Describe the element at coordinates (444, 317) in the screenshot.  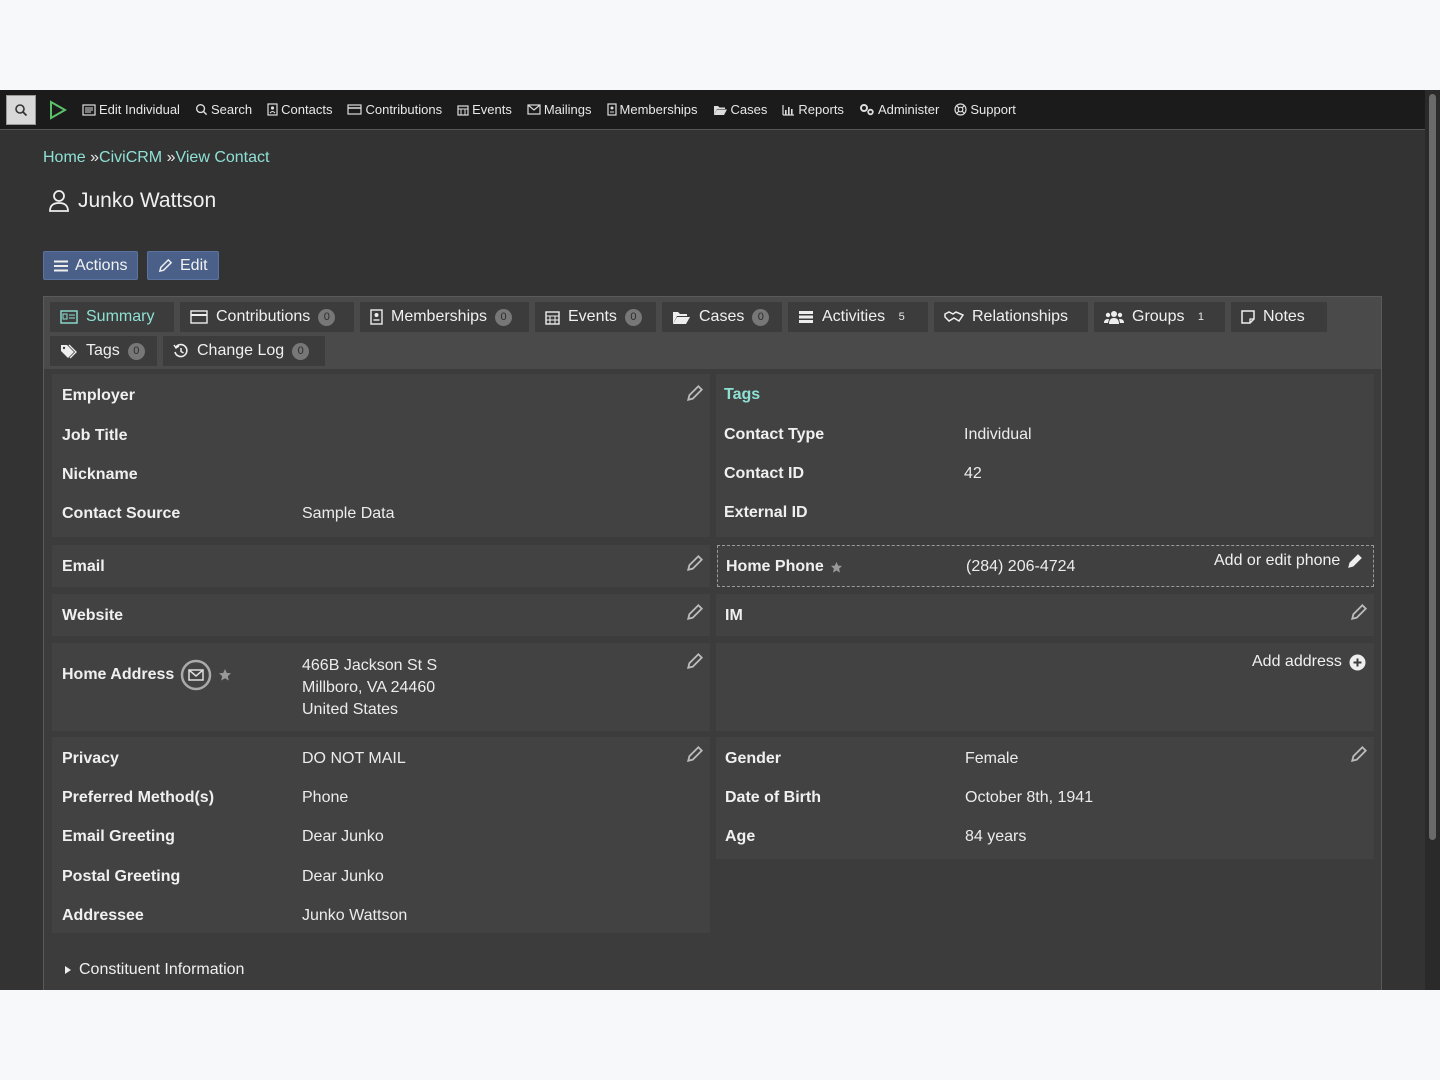
I see `tab-memberships: Memberships 0` at that location.